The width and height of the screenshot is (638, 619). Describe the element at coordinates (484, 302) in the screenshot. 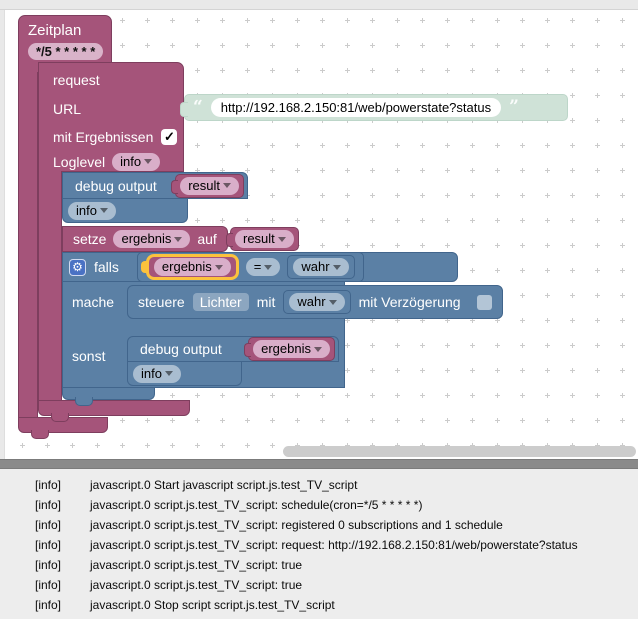

I see `delay-checkbox` at that location.